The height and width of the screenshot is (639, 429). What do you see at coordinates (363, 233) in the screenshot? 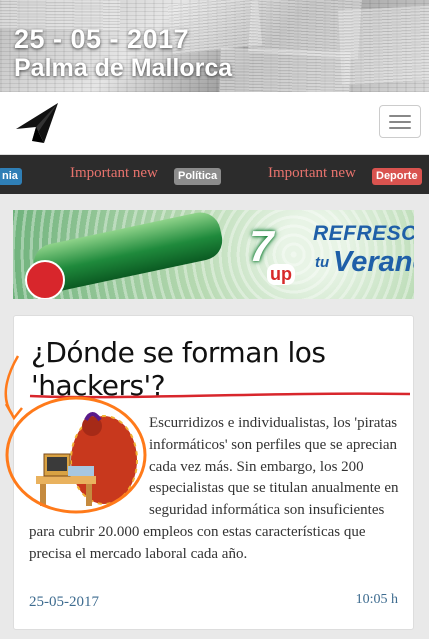
I see `ad-headline: REFRESCA` at bounding box center [363, 233].